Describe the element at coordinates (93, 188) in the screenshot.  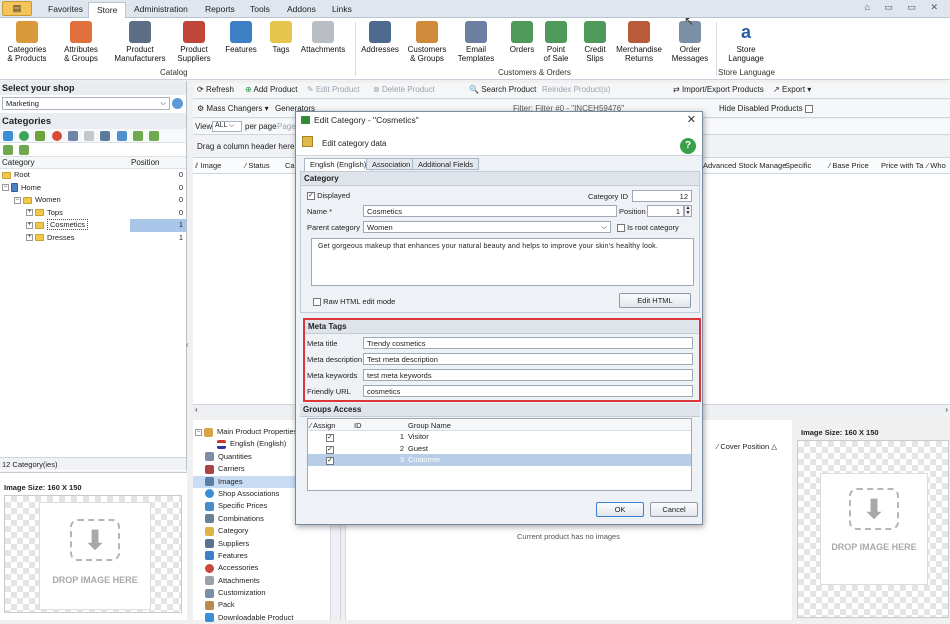
I see `tree-row-home: − Home 0` at that location.